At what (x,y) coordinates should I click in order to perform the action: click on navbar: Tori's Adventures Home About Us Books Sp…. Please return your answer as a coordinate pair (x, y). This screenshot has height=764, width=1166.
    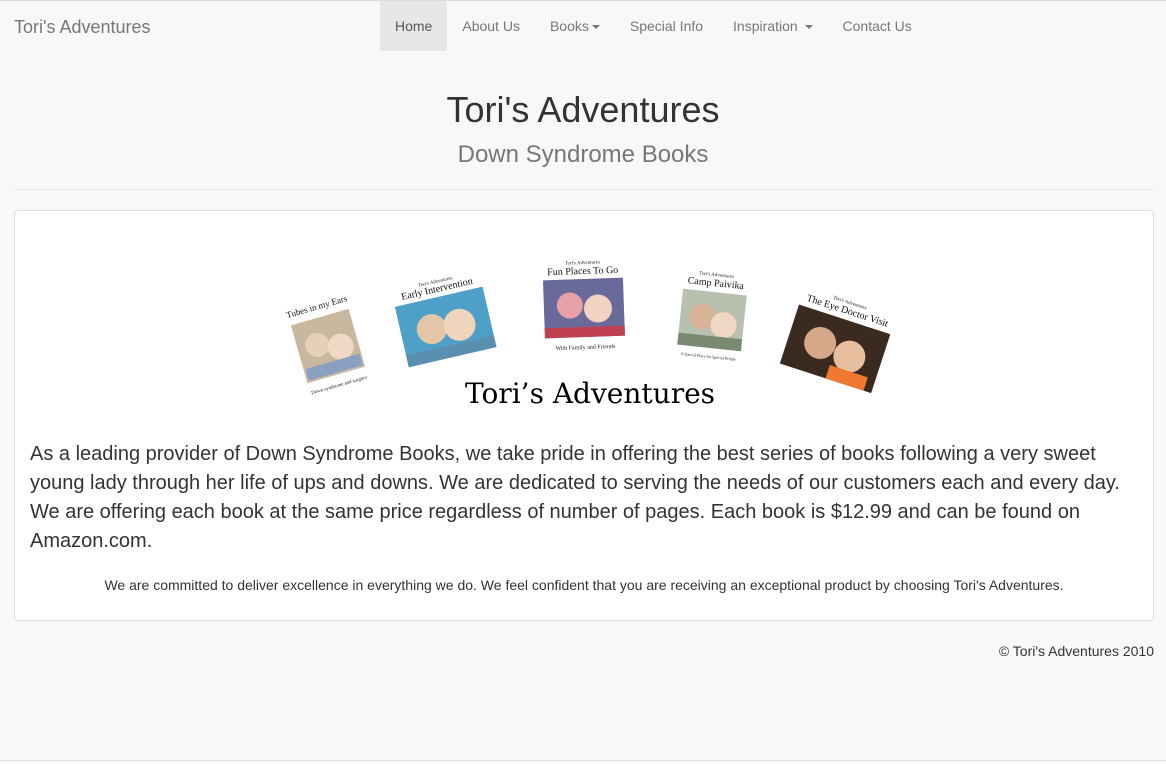
    Looking at the image, I should click on (583, 26).